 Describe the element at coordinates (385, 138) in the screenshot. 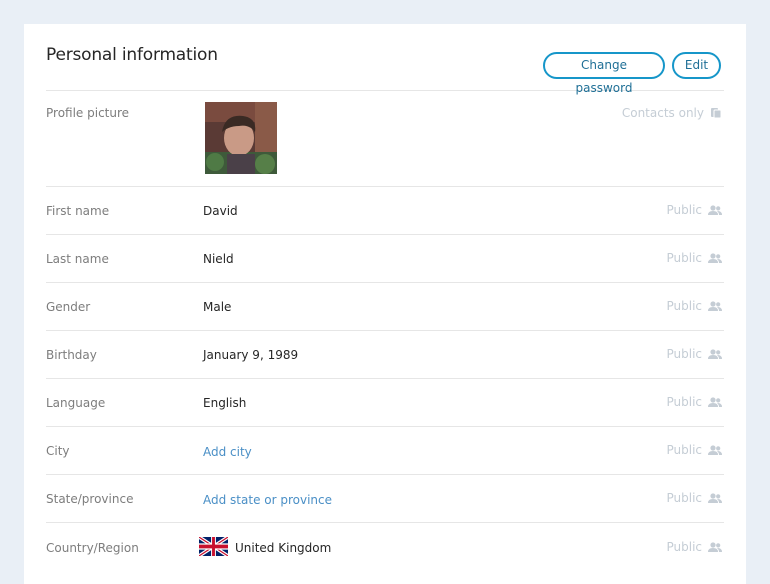

I see `row-profile-picture: Profile picture Contacts only` at that location.